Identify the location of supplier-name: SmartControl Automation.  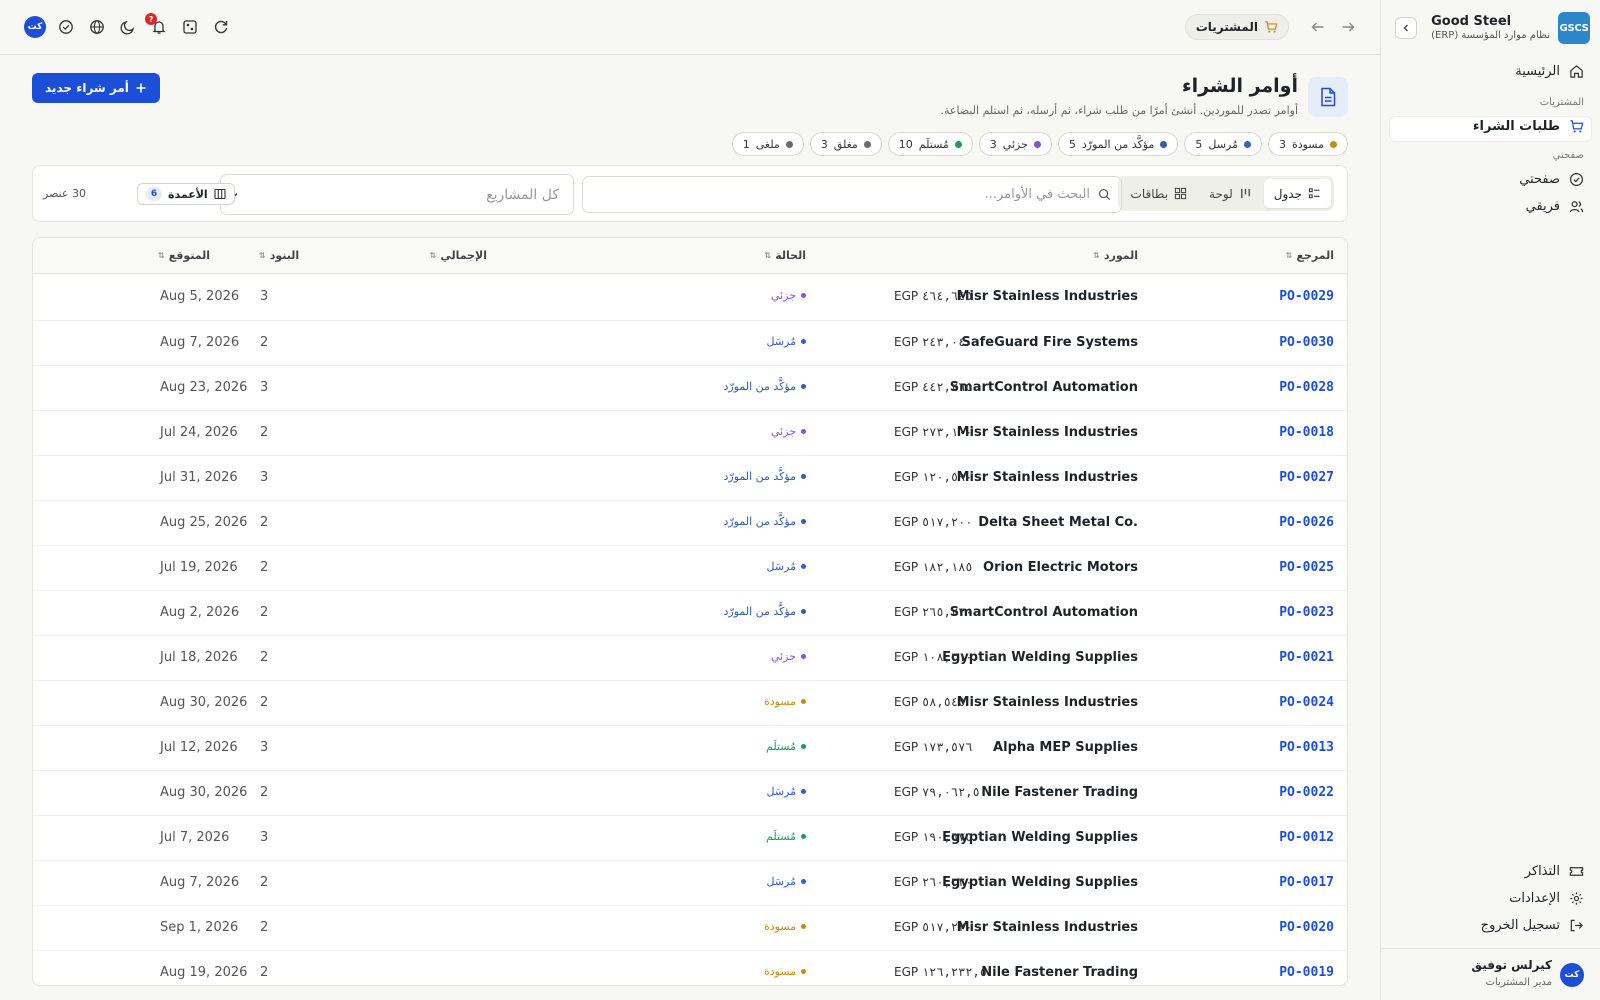
(1043, 612).